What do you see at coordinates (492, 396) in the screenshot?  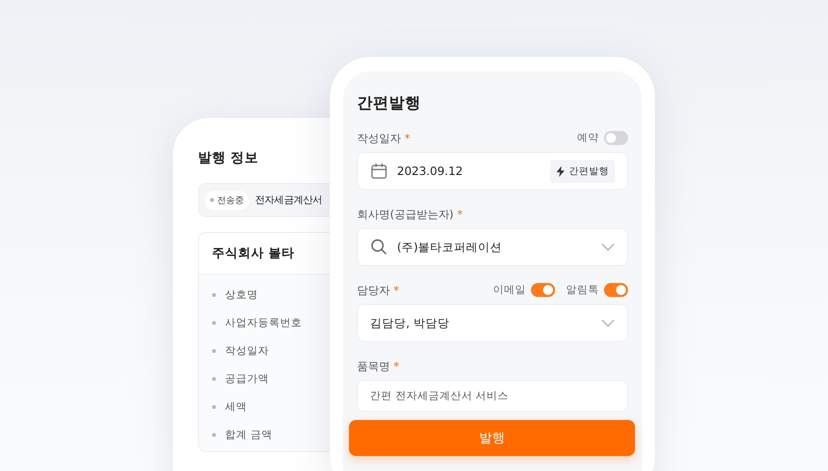 I see `input-field: 간편 전자세금계산서 서비스` at bounding box center [492, 396].